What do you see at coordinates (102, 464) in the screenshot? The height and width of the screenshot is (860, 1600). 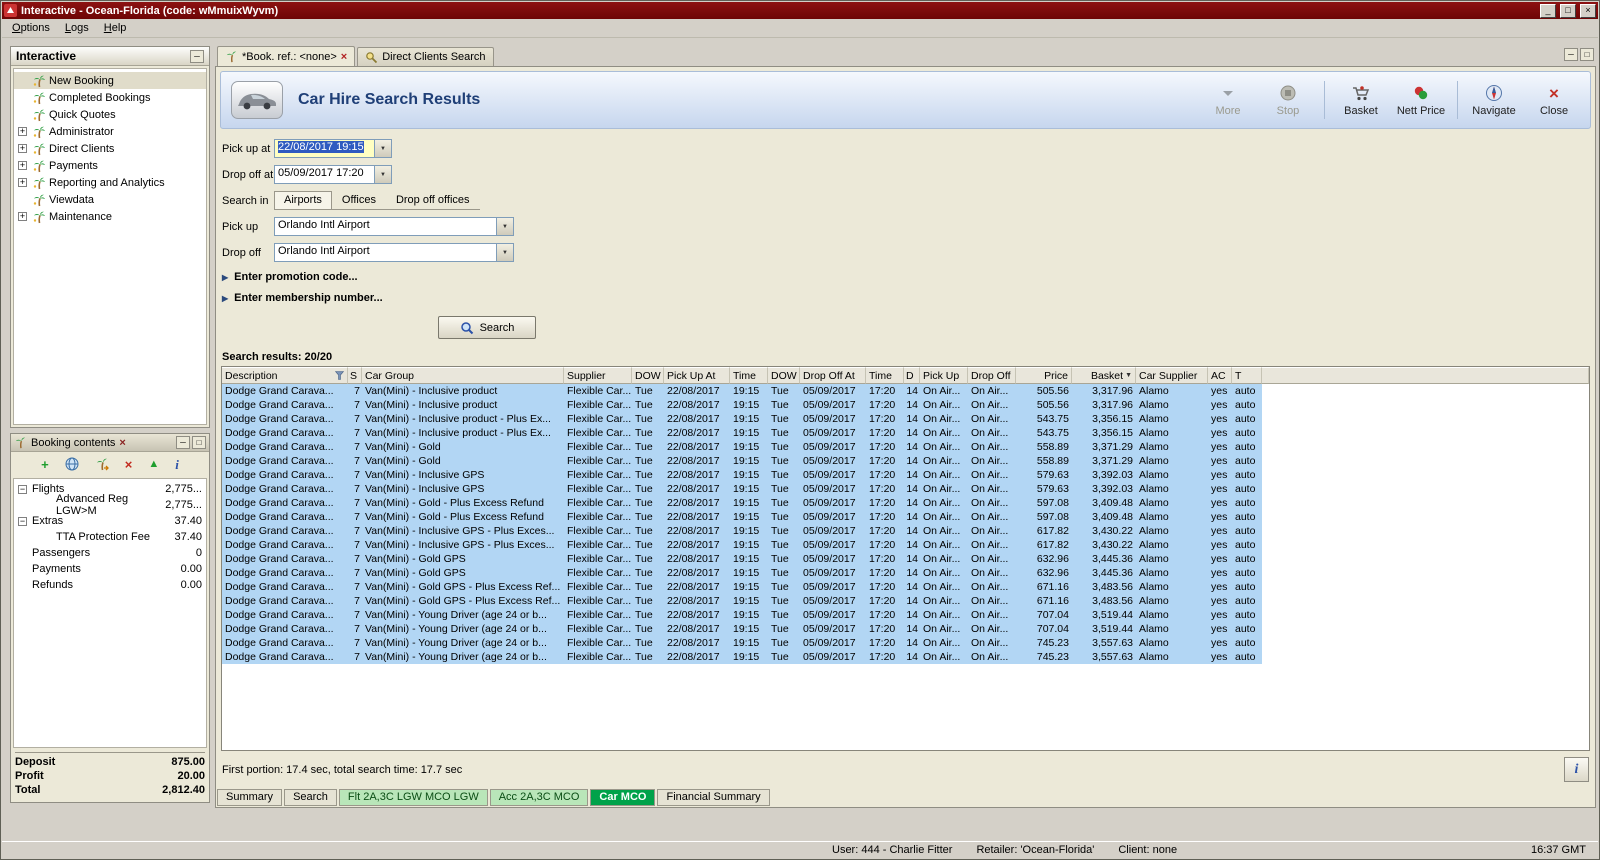 I see `palm-transfer-icon` at bounding box center [102, 464].